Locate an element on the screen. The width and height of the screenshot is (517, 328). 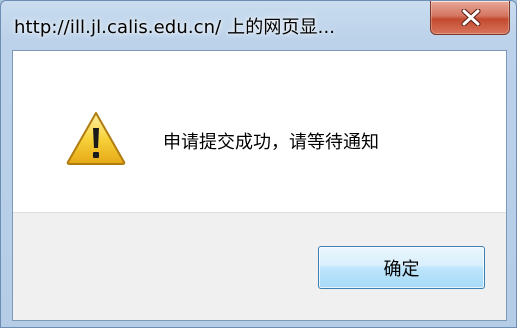
close-button is located at coordinates (470, 18).